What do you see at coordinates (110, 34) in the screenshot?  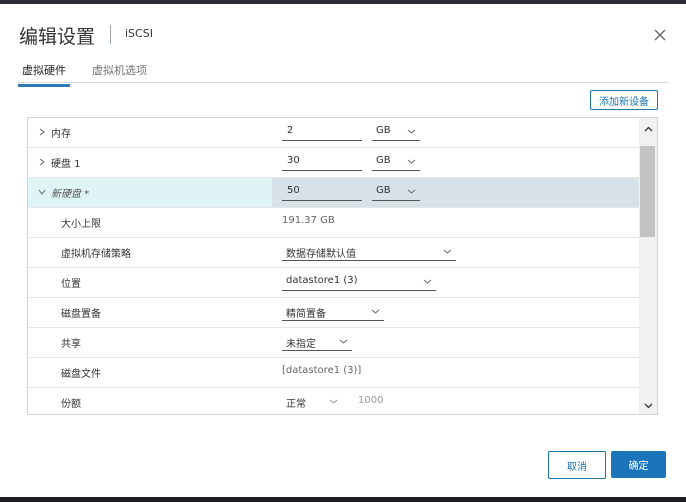 I see `title-divider` at bounding box center [110, 34].